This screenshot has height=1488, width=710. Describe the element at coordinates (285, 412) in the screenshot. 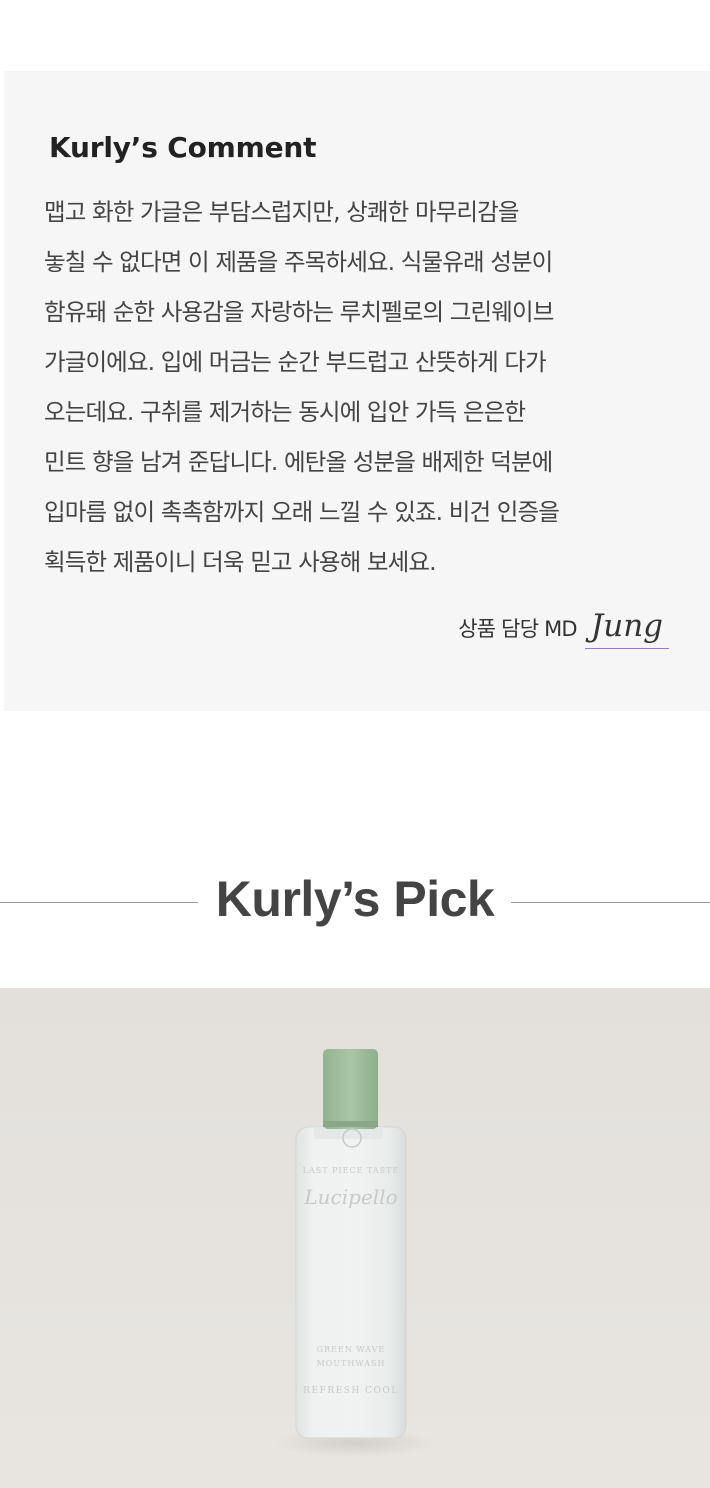

I see `comment-line: 오는데요. 구취를 제거하는 동시에 입안 가득 은은한` at that location.